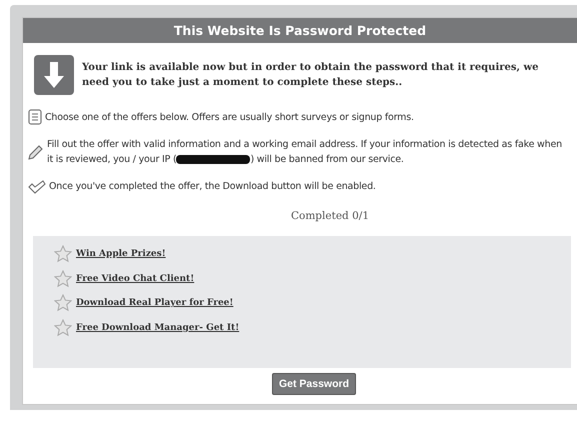 The width and height of the screenshot is (577, 427). What do you see at coordinates (155, 303) in the screenshot?
I see `offer-link: Download Real Player for Free!` at bounding box center [155, 303].